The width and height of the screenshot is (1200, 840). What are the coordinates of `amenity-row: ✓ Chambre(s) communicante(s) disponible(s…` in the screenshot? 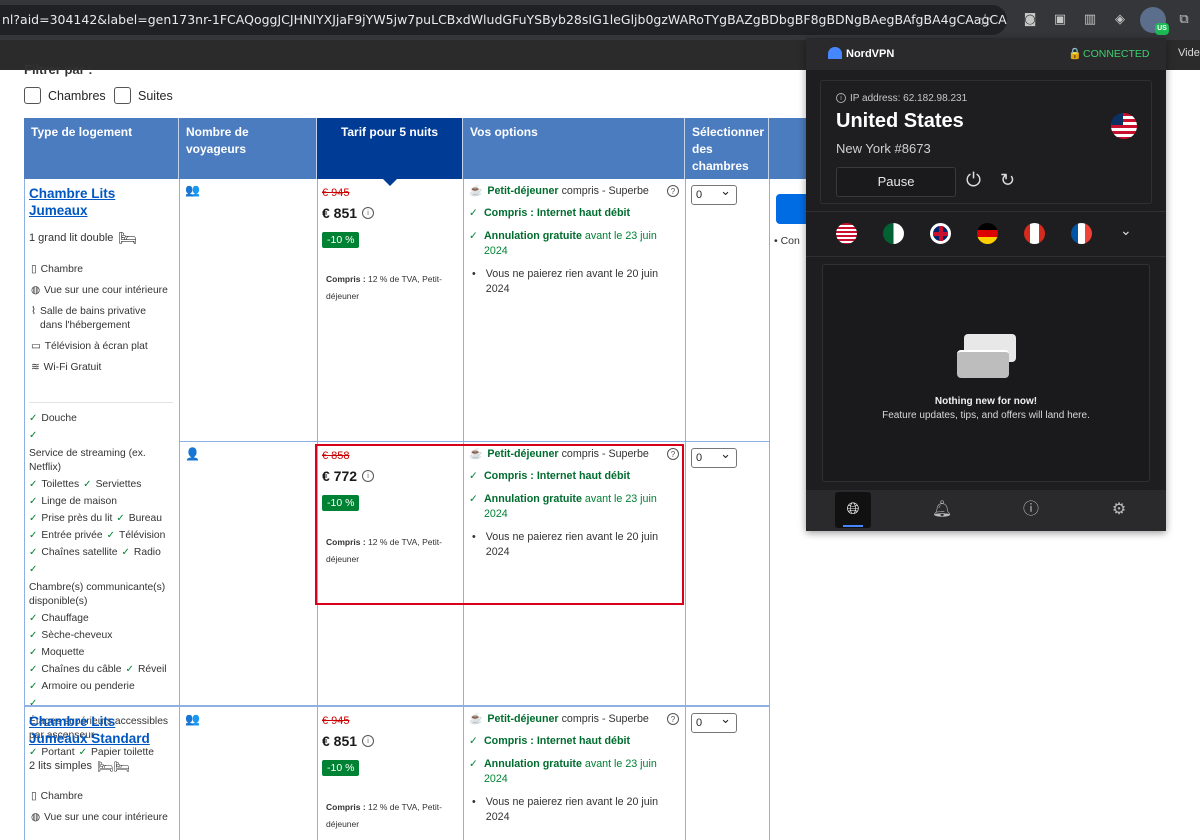 It's located at (102, 586).